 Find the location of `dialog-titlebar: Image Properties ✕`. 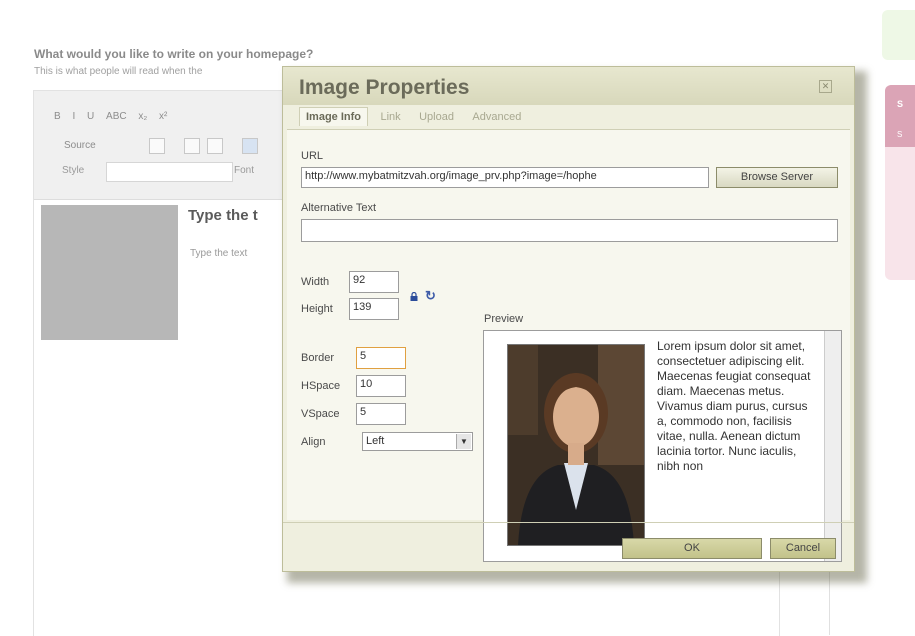

dialog-titlebar: Image Properties ✕ is located at coordinates (568, 86).